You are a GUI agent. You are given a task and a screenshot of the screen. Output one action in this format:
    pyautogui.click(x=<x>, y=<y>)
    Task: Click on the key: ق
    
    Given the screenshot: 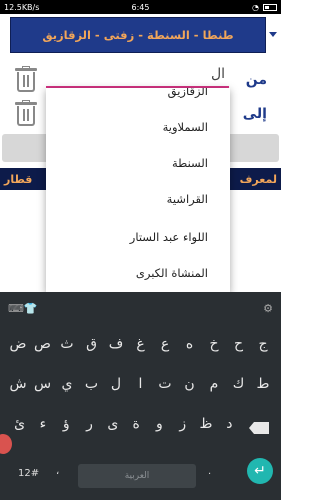 What is the action you would take?
    pyautogui.click(x=92, y=344)
    